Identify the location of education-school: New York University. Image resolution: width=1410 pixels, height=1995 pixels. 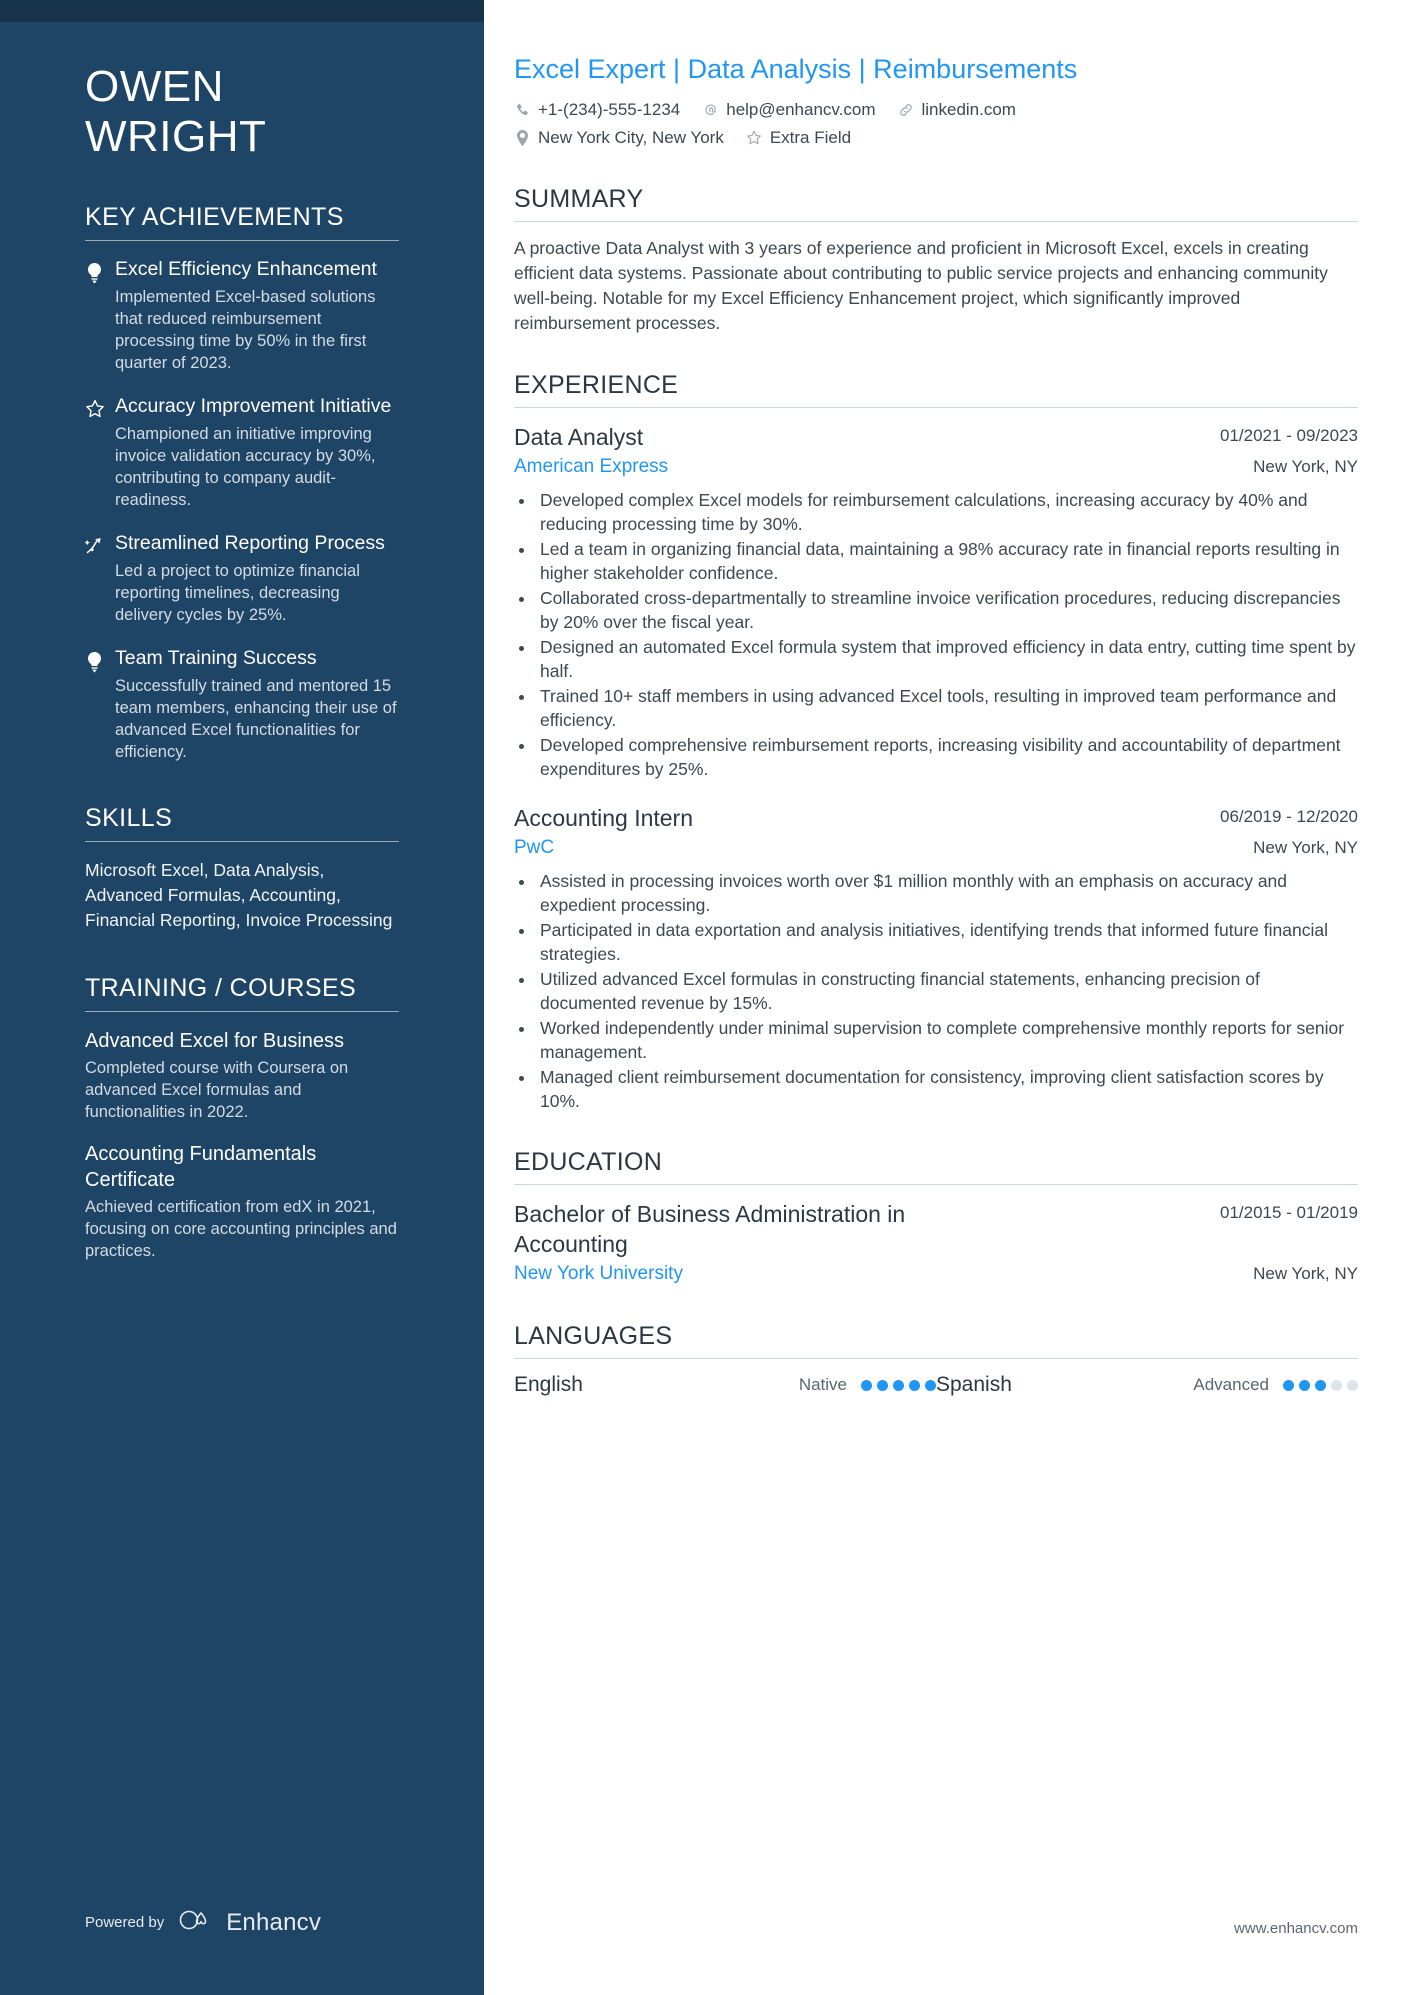
(598, 1274).